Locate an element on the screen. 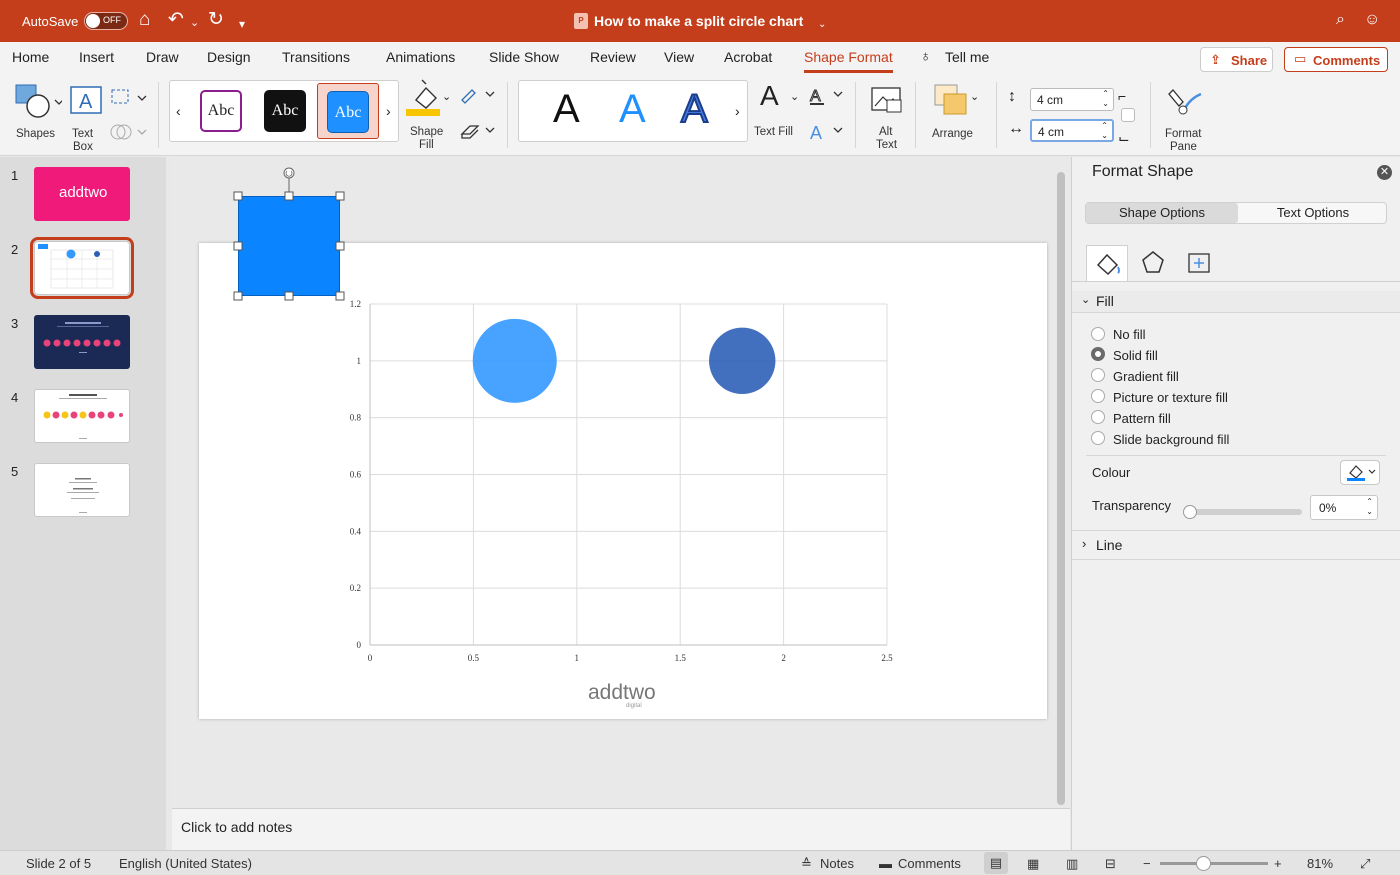  tab-view: View is located at coordinates (679, 57).